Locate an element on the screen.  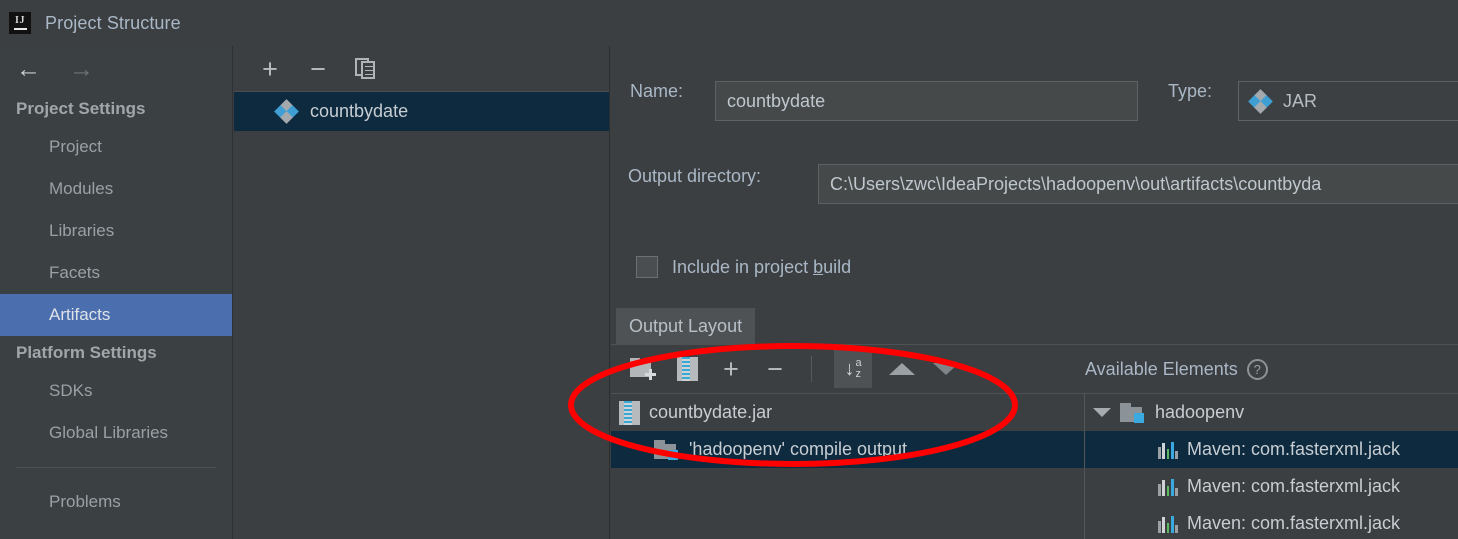
sidebar-item-sdks: SDKs is located at coordinates (116, 391).